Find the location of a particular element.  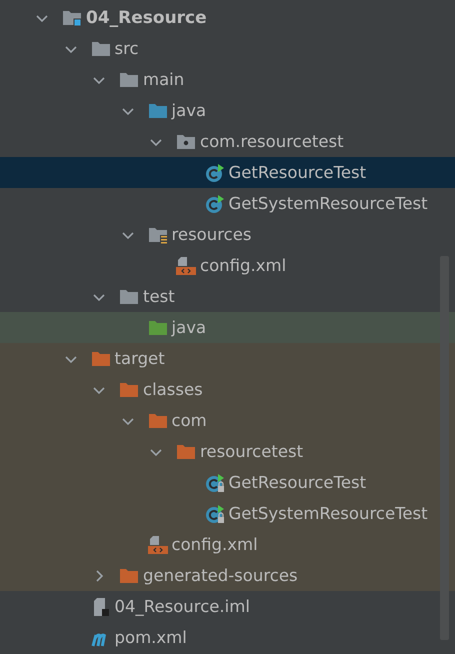

package-icon is located at coordinates (186, 141).